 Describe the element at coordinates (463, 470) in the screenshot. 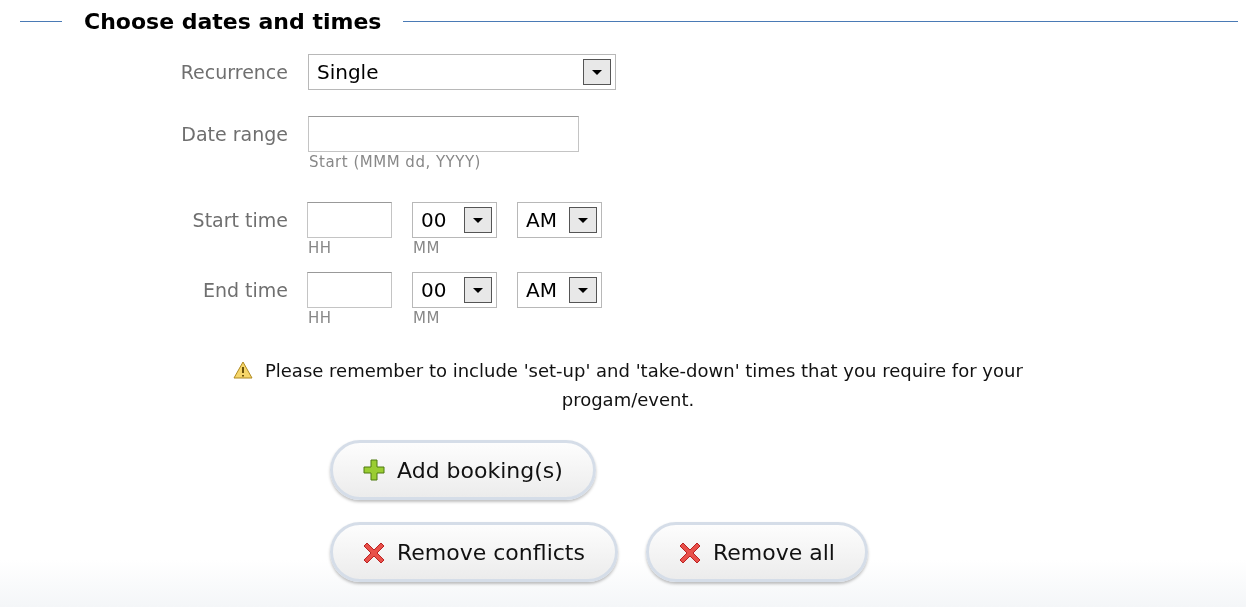

I see `add-booking-button: Add booking(s)` at that location.